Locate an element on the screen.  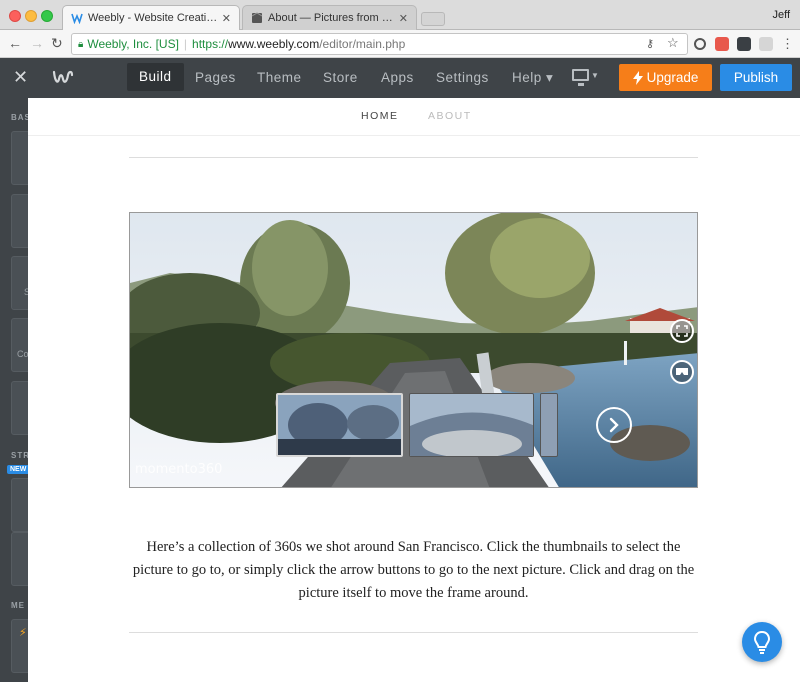
nav-apps: Apps is located at coordinates (397, 78).